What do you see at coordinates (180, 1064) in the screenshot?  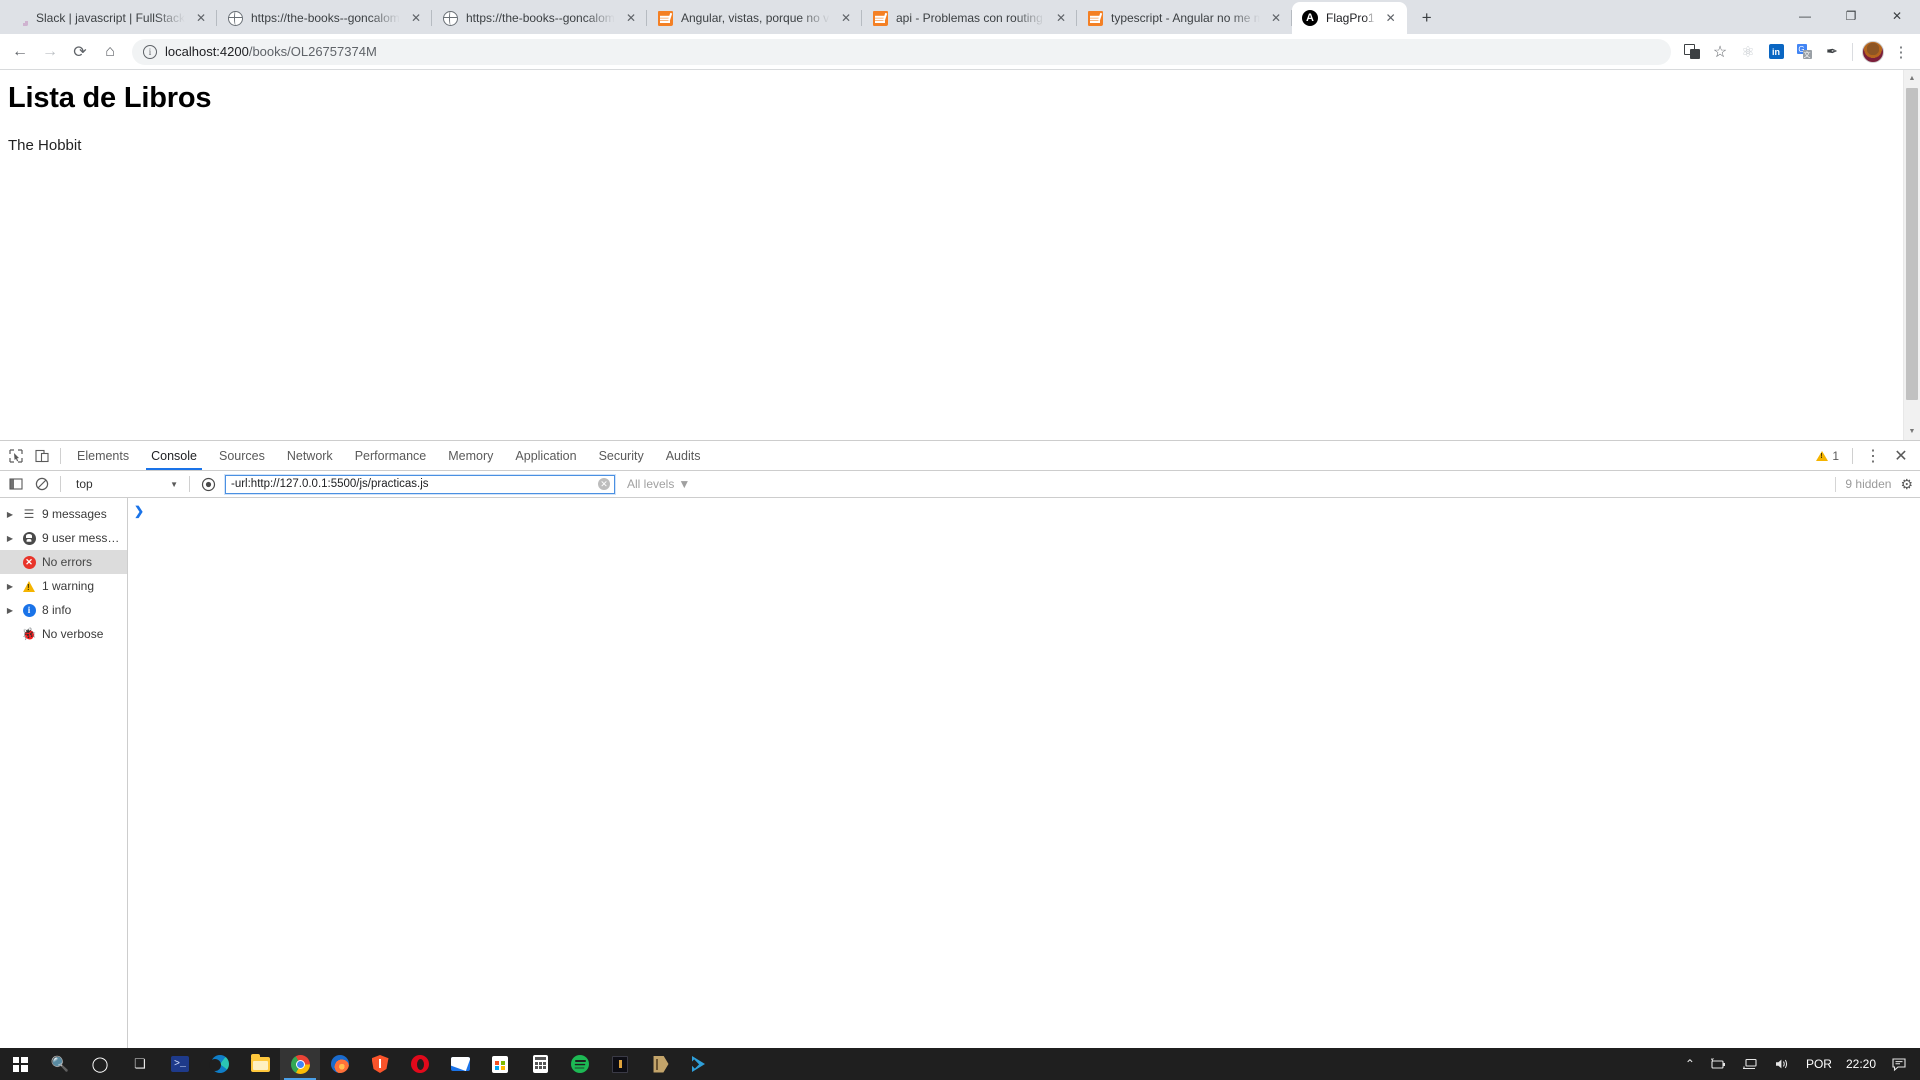 I see `powershell-app: >_` at bounding box center [180, 1064].